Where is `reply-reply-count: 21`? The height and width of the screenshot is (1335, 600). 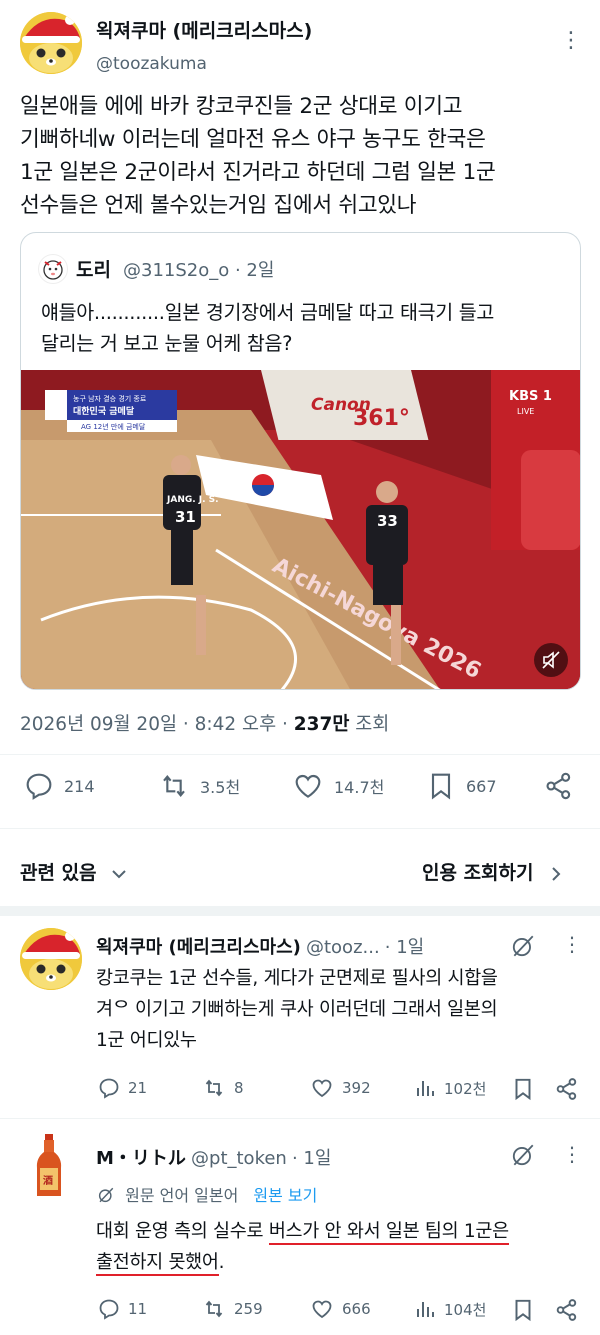 reply-reply-count: 21 is located at coordinates (138, 1088).